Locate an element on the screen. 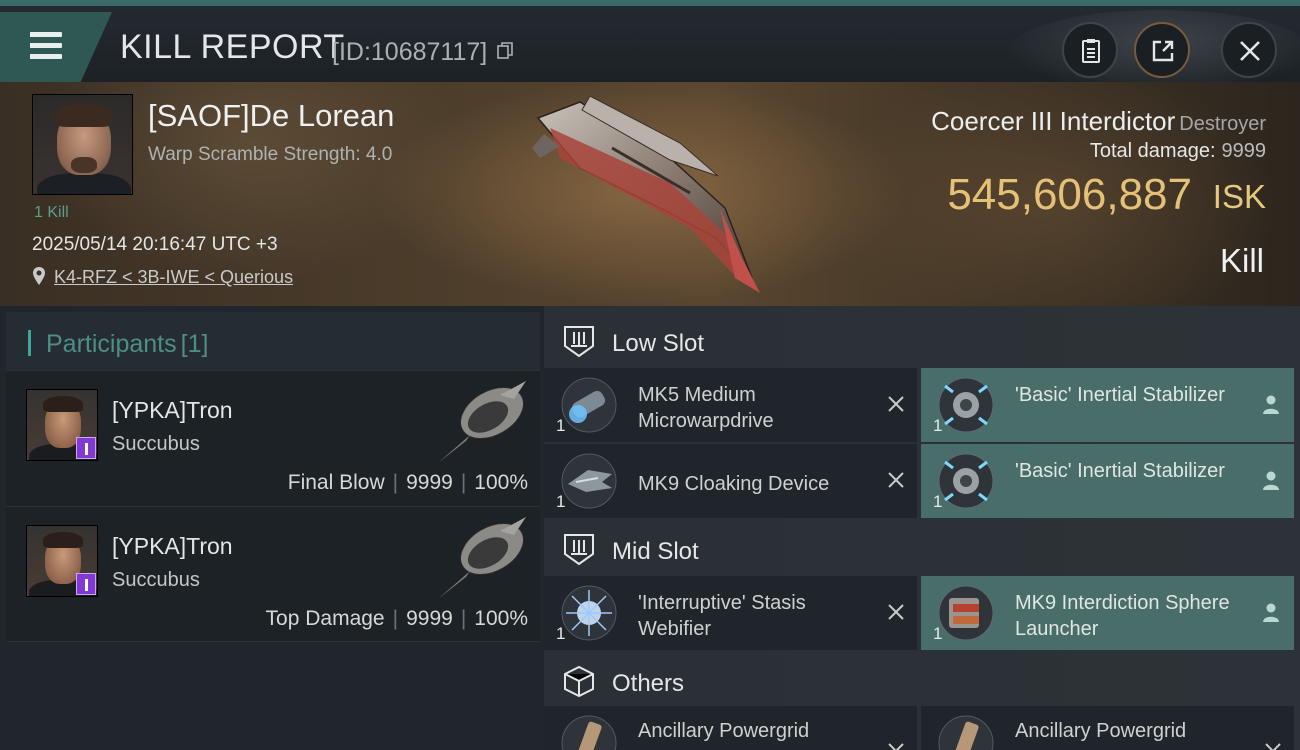 Image resolution: width=1300 pixels, height=750 pixels. mid-slot-label: Mid Slot is located at coordinates (655, 551).